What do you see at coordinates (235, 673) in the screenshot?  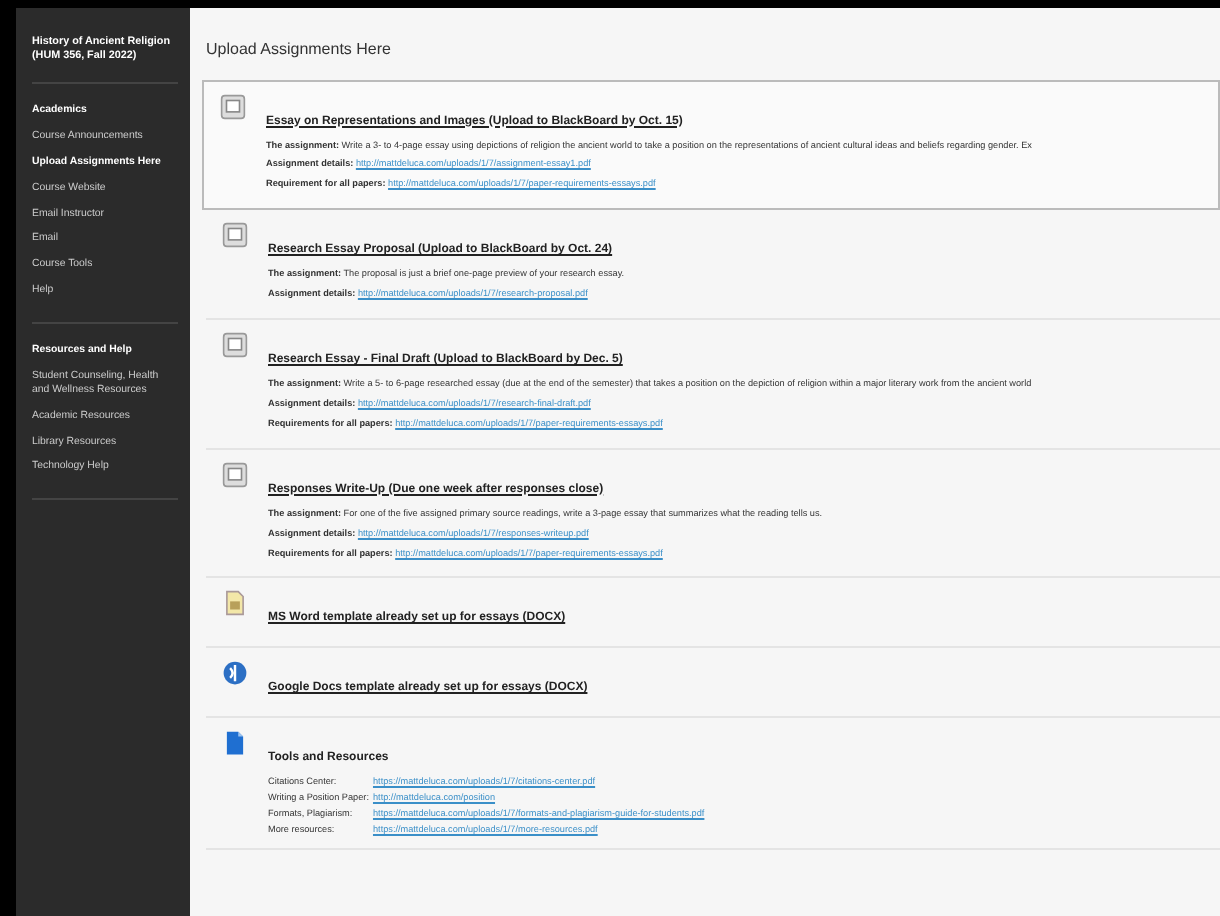 I see `globe-icon` at bounding box center [235, 673].